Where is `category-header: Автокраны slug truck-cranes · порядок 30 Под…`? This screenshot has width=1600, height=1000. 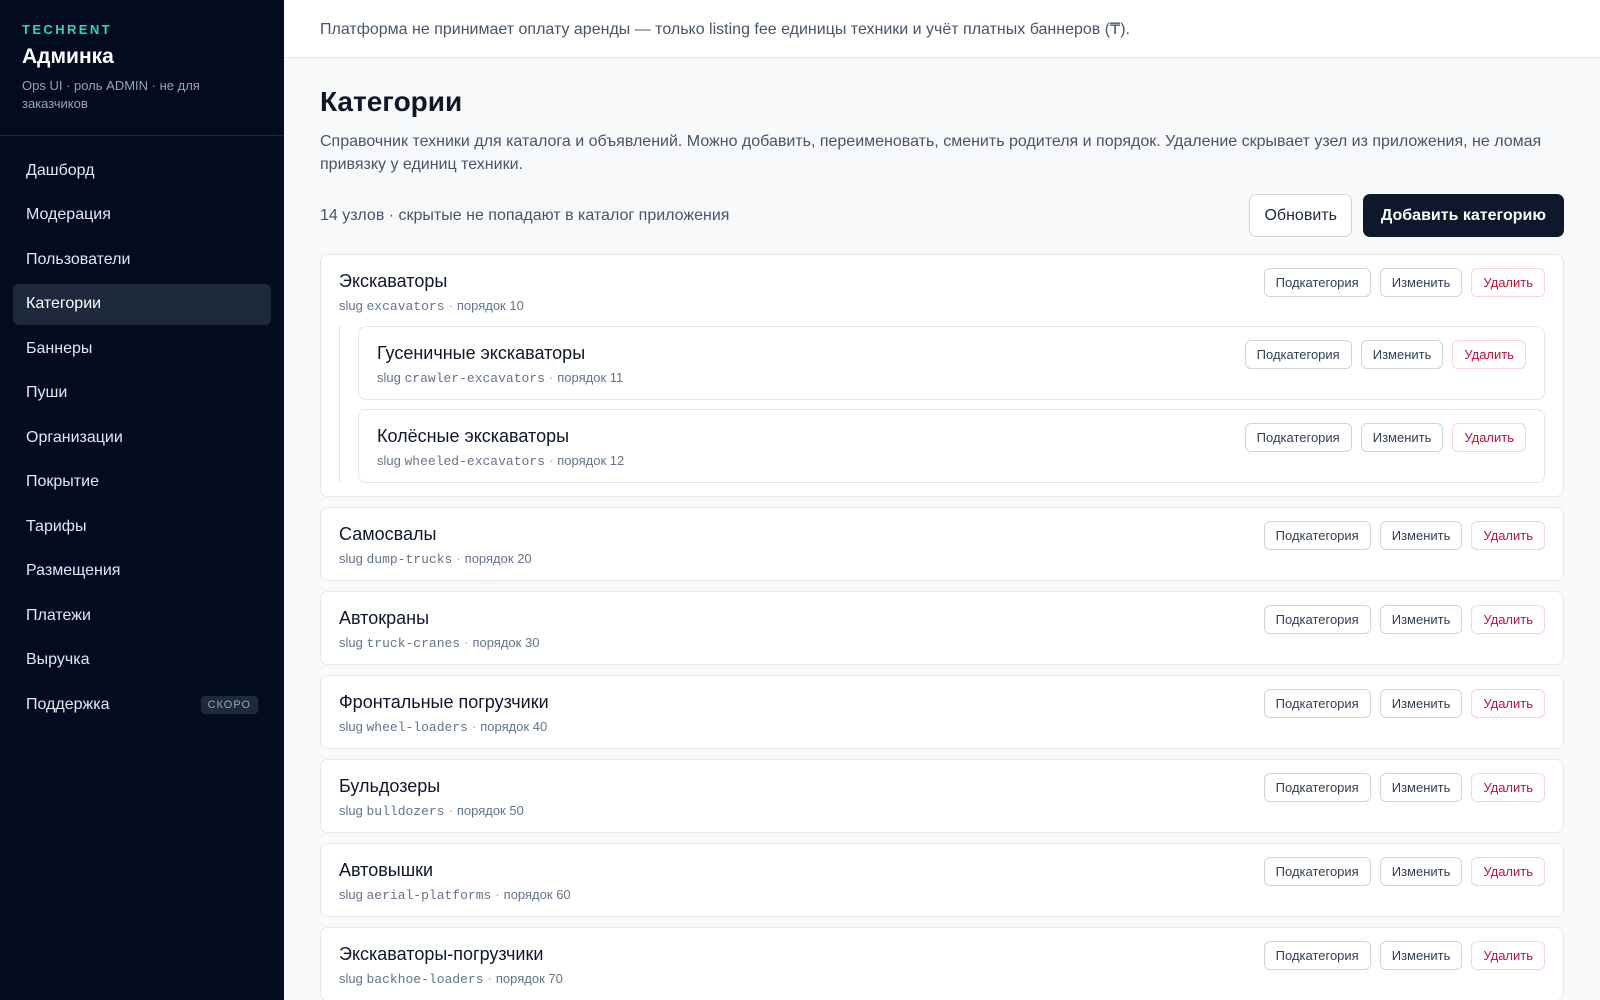 category-header: Автокраны slug truck-cranes · порядок 30 Под… is located at coordinates (942, 628).